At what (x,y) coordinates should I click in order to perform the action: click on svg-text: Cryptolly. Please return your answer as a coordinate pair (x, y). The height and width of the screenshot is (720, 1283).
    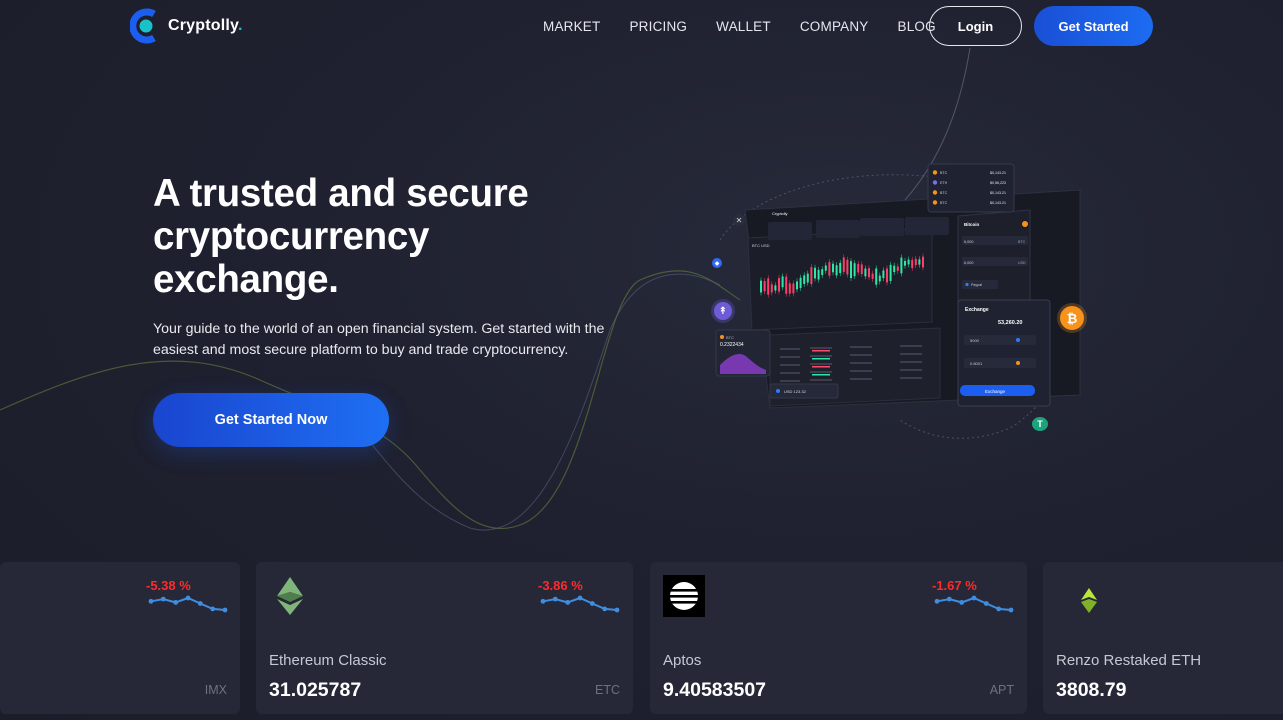
    Looking at the image, I should click on (780, 213).